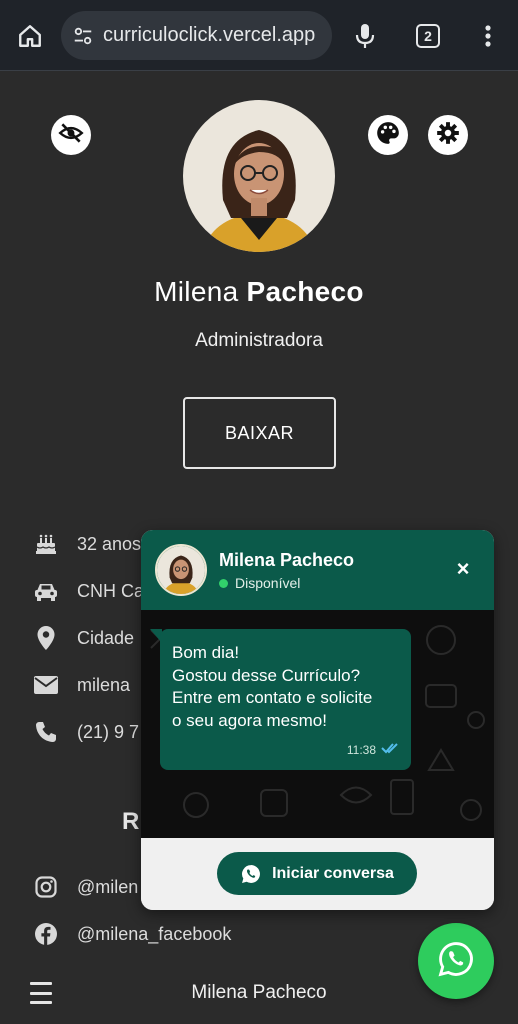 This screenshot has width=518, height=1024. I want to click on birthday-cake-icon, so click(46, 544).